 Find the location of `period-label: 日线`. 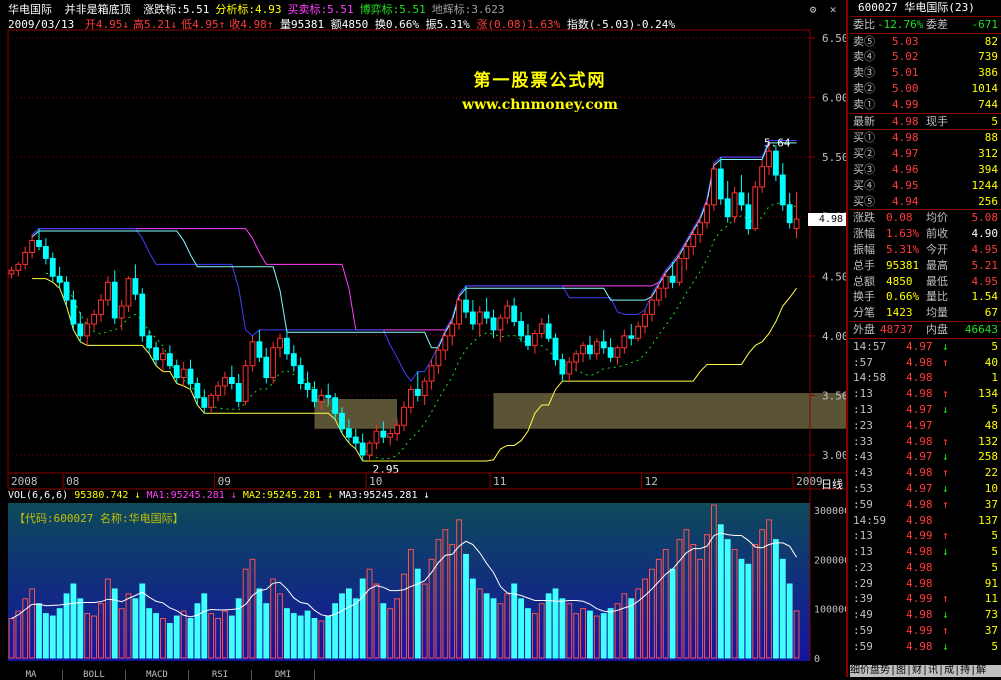

period-label: 日线 is located at coordinates (832, 484).